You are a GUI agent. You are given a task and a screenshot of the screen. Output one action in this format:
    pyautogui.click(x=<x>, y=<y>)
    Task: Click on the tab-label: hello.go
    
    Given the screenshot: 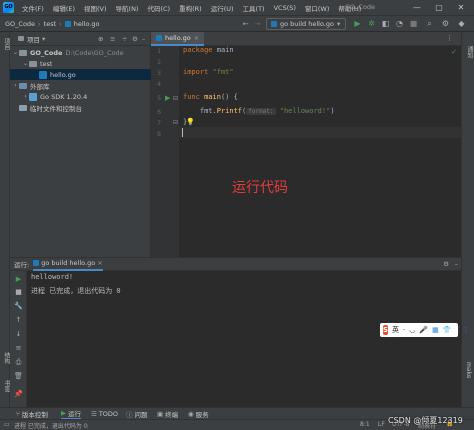 What is the action you would take?
    pyautogui.click(x=178, y=38)
    